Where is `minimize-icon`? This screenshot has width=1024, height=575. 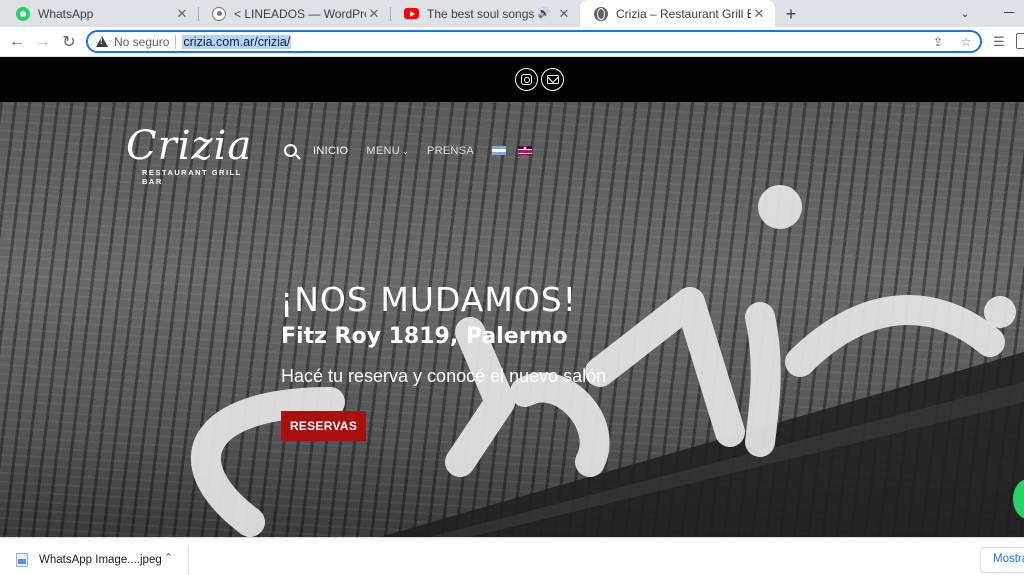
minimize-icon is located at coordinates (1009, 12).